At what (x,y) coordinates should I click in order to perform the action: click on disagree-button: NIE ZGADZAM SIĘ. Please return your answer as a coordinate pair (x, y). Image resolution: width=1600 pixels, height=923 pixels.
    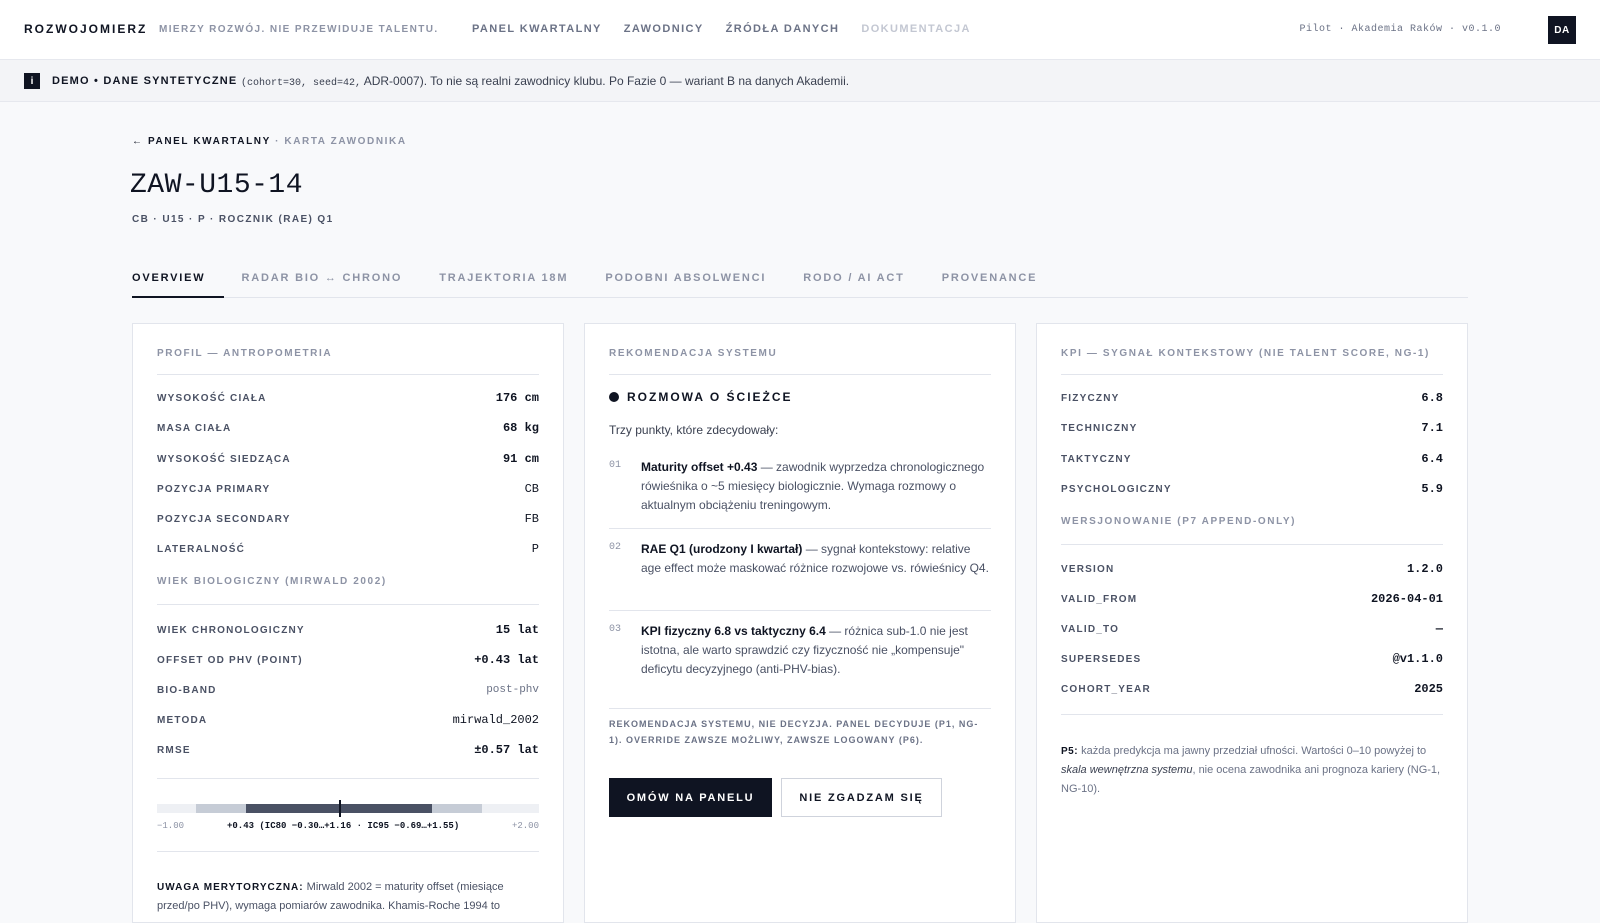
    Looking at the image, I should click on (861, 797).